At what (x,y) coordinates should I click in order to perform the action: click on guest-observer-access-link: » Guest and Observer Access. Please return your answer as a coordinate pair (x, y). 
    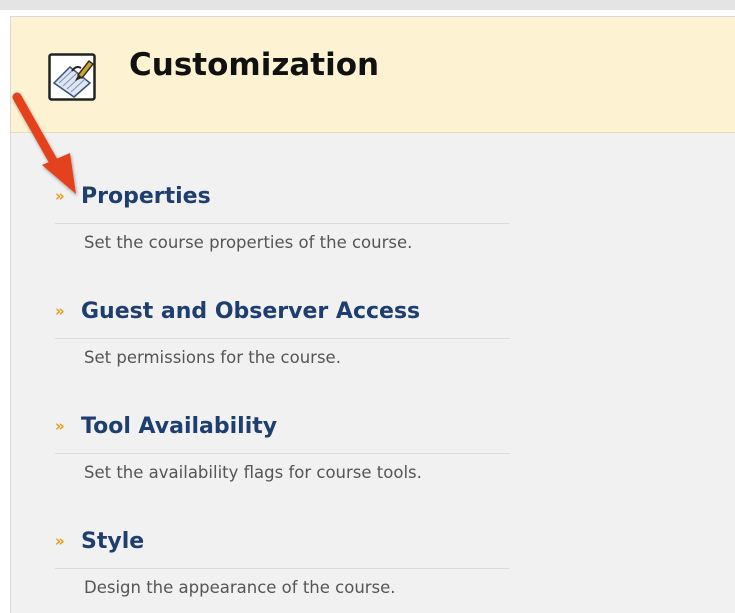
    Looking at the image, I should click on (282, 319).